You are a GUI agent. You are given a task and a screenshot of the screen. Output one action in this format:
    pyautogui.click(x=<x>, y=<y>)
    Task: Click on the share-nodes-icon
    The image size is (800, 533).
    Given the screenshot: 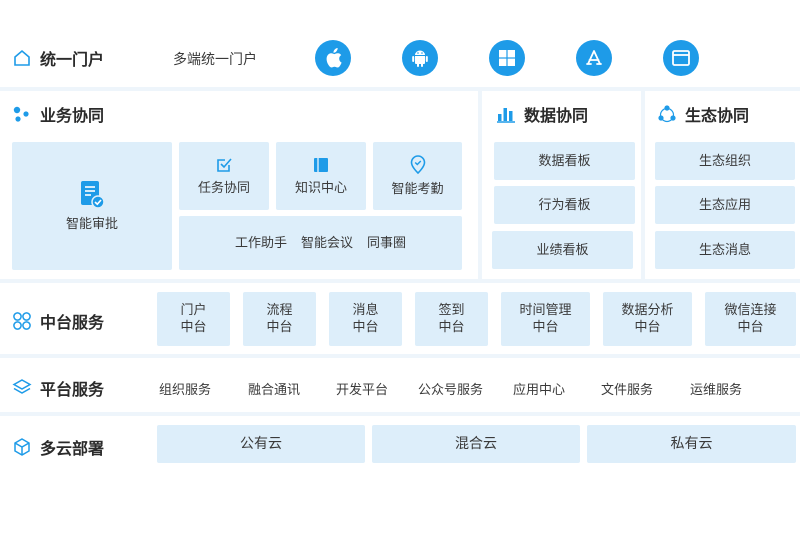 What is the action you would take?
    pyautogui.click(x=21, y=114)
    